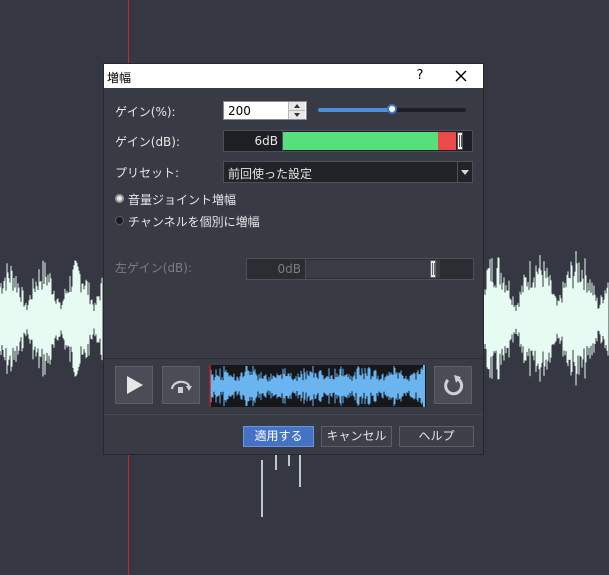 This screenshot has height=575, width=609. I want to click on refresh-icon, so click(454, 385).